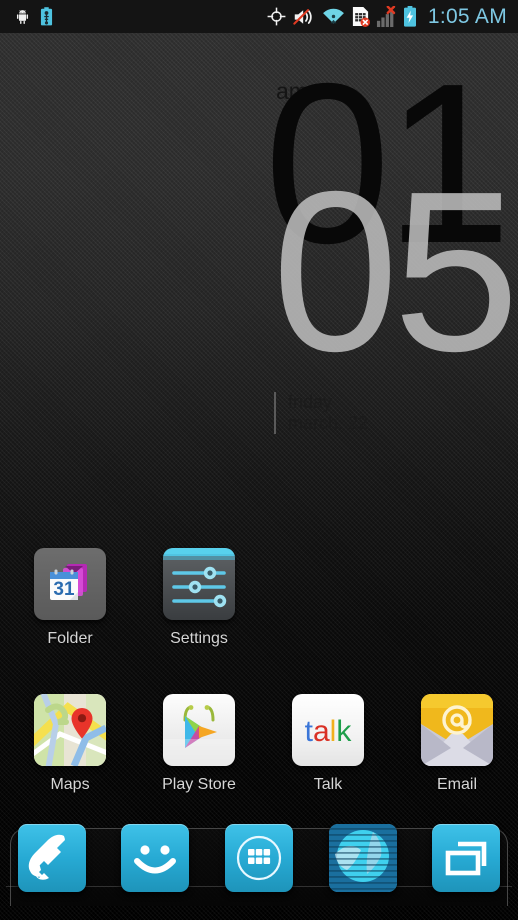 This screenshot has width=518, height=920. I want to click on signal-no-service-icon, so click(386, 16).